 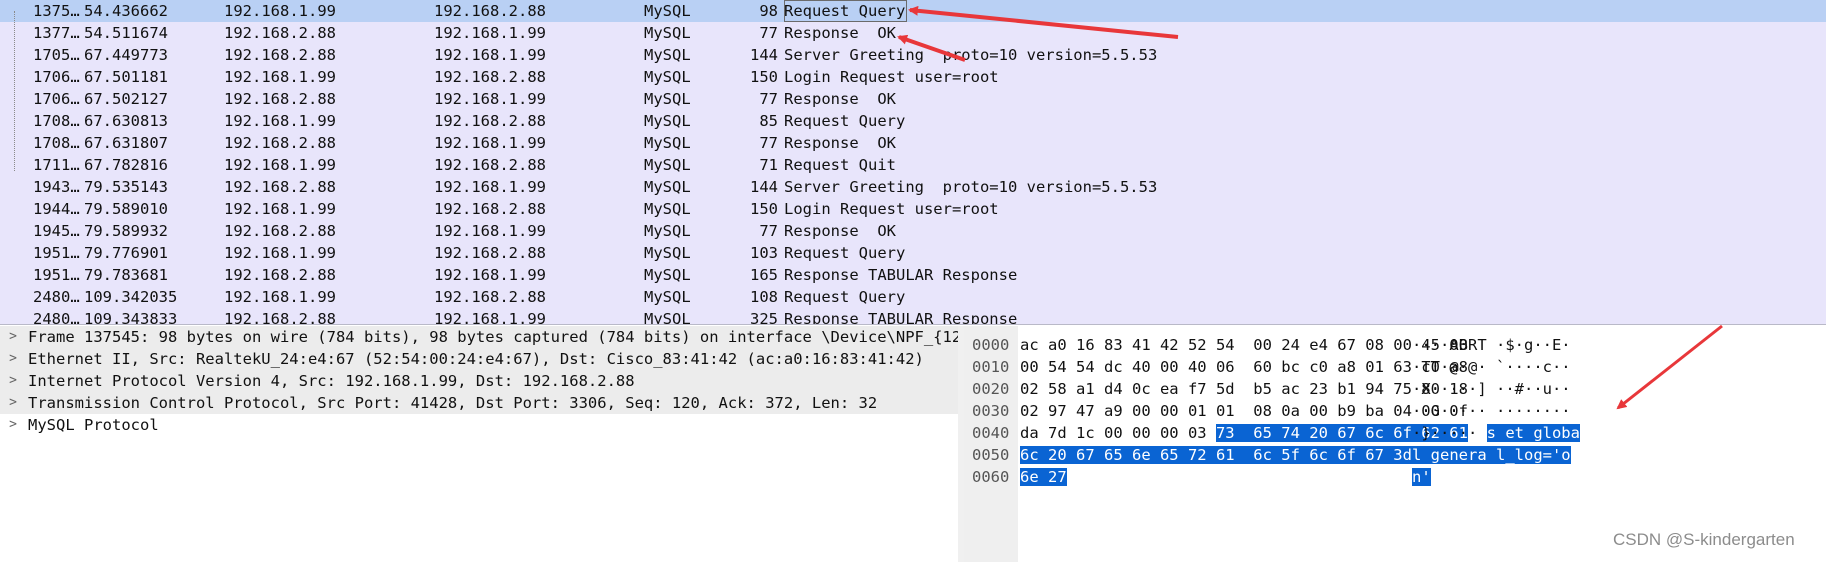 I want to click on packet-info-cell: Login Request user=root, so click(x=891, y=77).